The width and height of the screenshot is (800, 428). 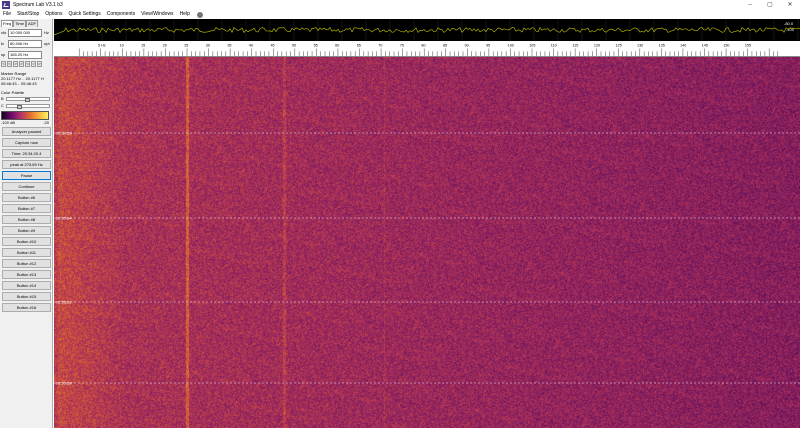 What do you see at coordinates (157, 14) in the screenshot?
I see `menu-view-windows: View/Windows` at bounding box center [157, 14].